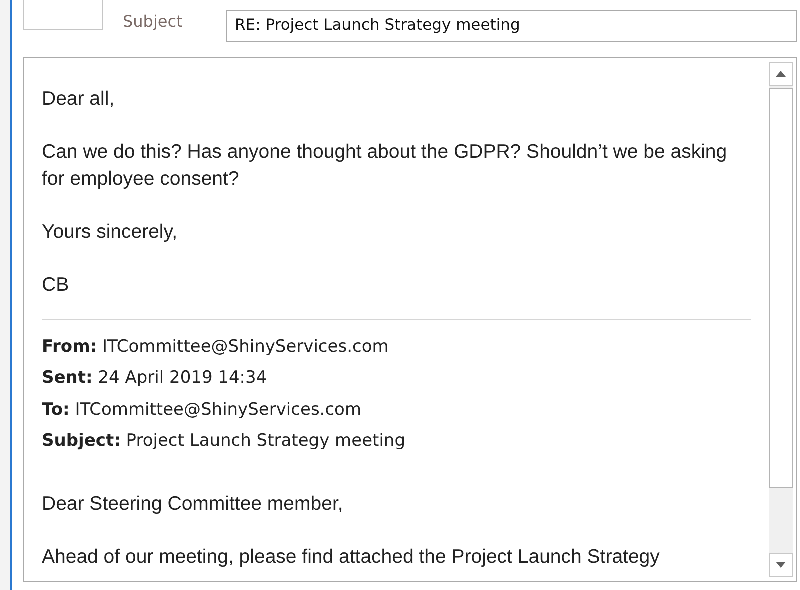 The width and height of the screenshot is (800, 590). I want to click on body-paragraph: Ahead of our meeting, please find attached the Project Launch Strategy, so click(351, 557).